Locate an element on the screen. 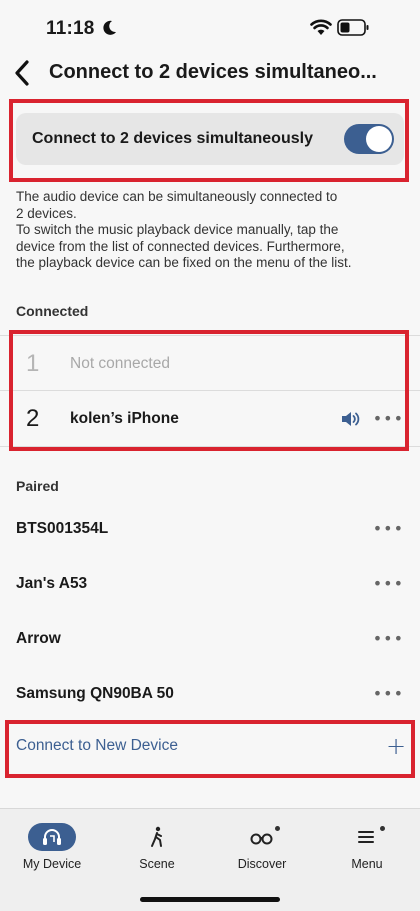 The width and height of the screenshot is (420, 911). back-chevron-icon is located at coordinates (22, 73).